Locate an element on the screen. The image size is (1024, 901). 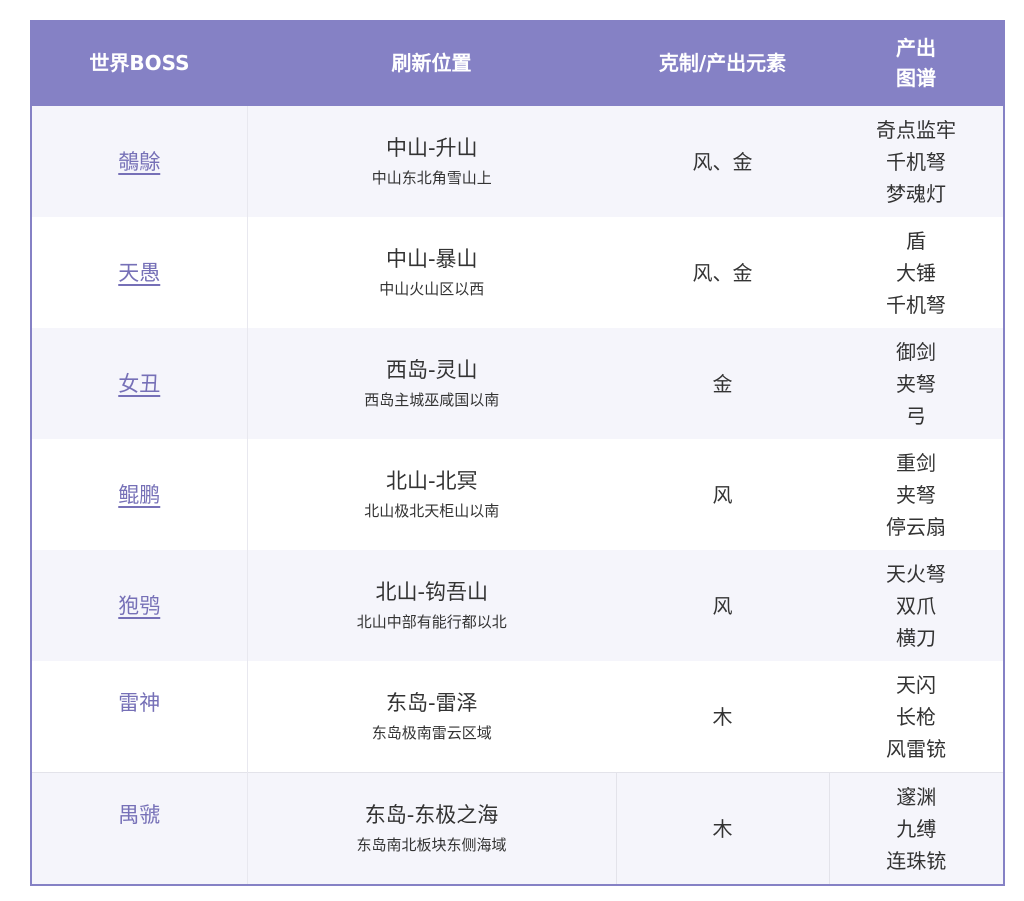
table-row: 禺虢 东岛-东极之海 东岛南北板块东侧海域 木 邃渊 九缚 连珠铳 is located at coordinates (517, 828).